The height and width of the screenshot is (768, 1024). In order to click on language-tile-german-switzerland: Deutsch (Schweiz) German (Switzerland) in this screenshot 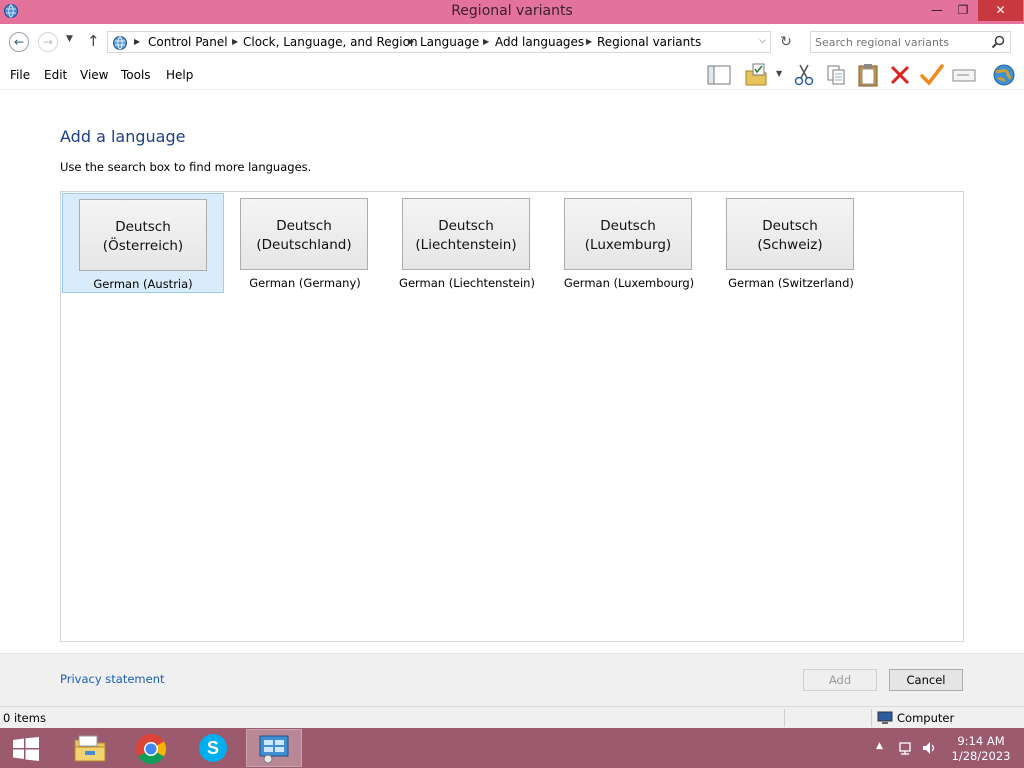, I will do `click(791, 243)`.